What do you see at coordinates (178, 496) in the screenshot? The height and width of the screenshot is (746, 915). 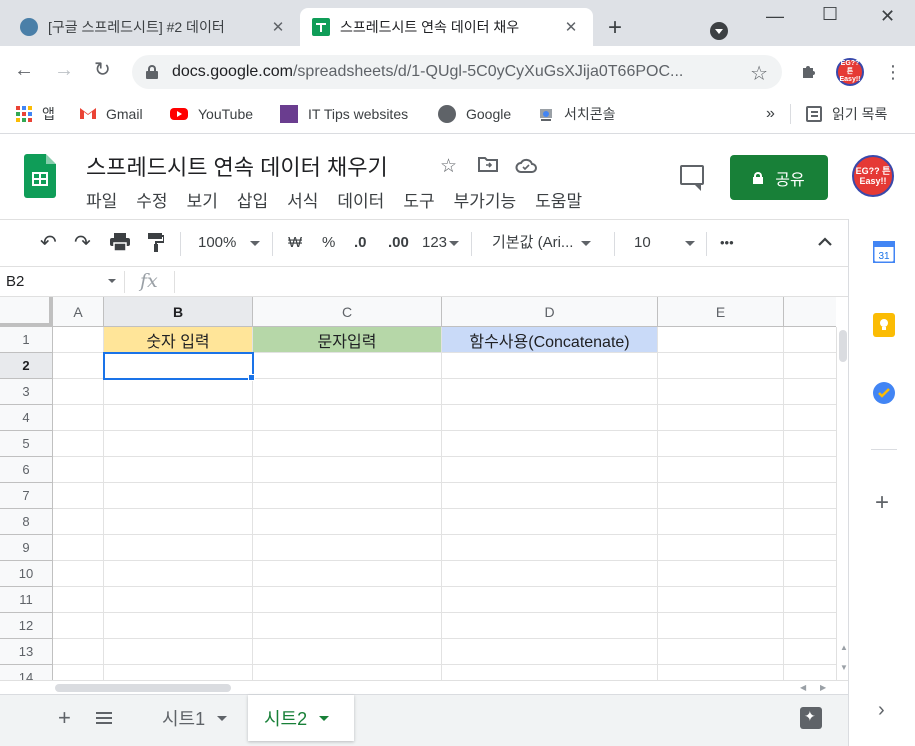 I see `cell-b7` at bounding box center [178, 496].